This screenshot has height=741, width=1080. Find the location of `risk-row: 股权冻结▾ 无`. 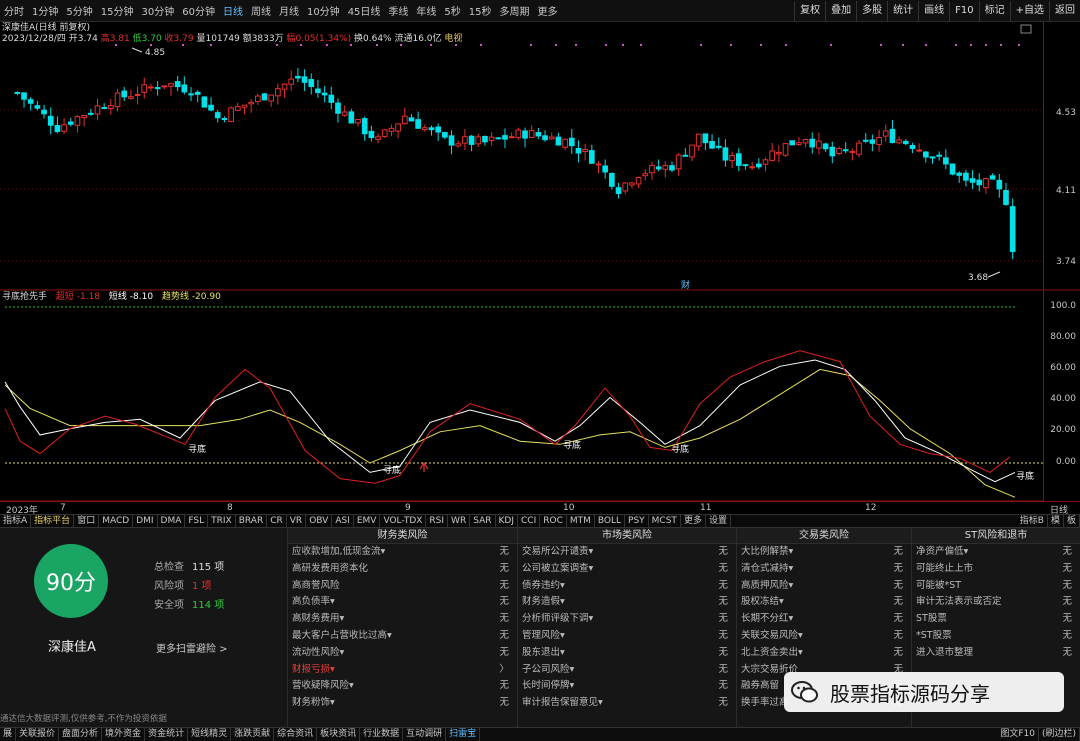

risk-row: 股权冻结▾ 无 is located at coordinates (824, 602).